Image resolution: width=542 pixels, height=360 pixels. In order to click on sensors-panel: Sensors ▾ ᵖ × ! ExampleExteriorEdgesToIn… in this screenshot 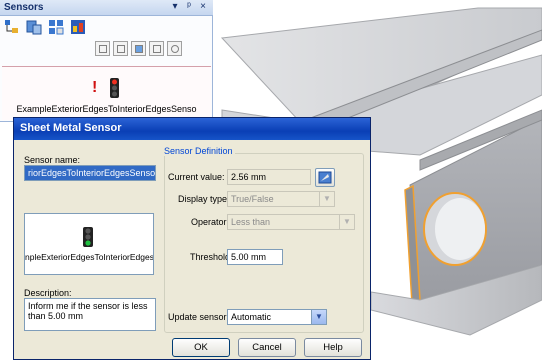, I will do `click(106, 61)`.